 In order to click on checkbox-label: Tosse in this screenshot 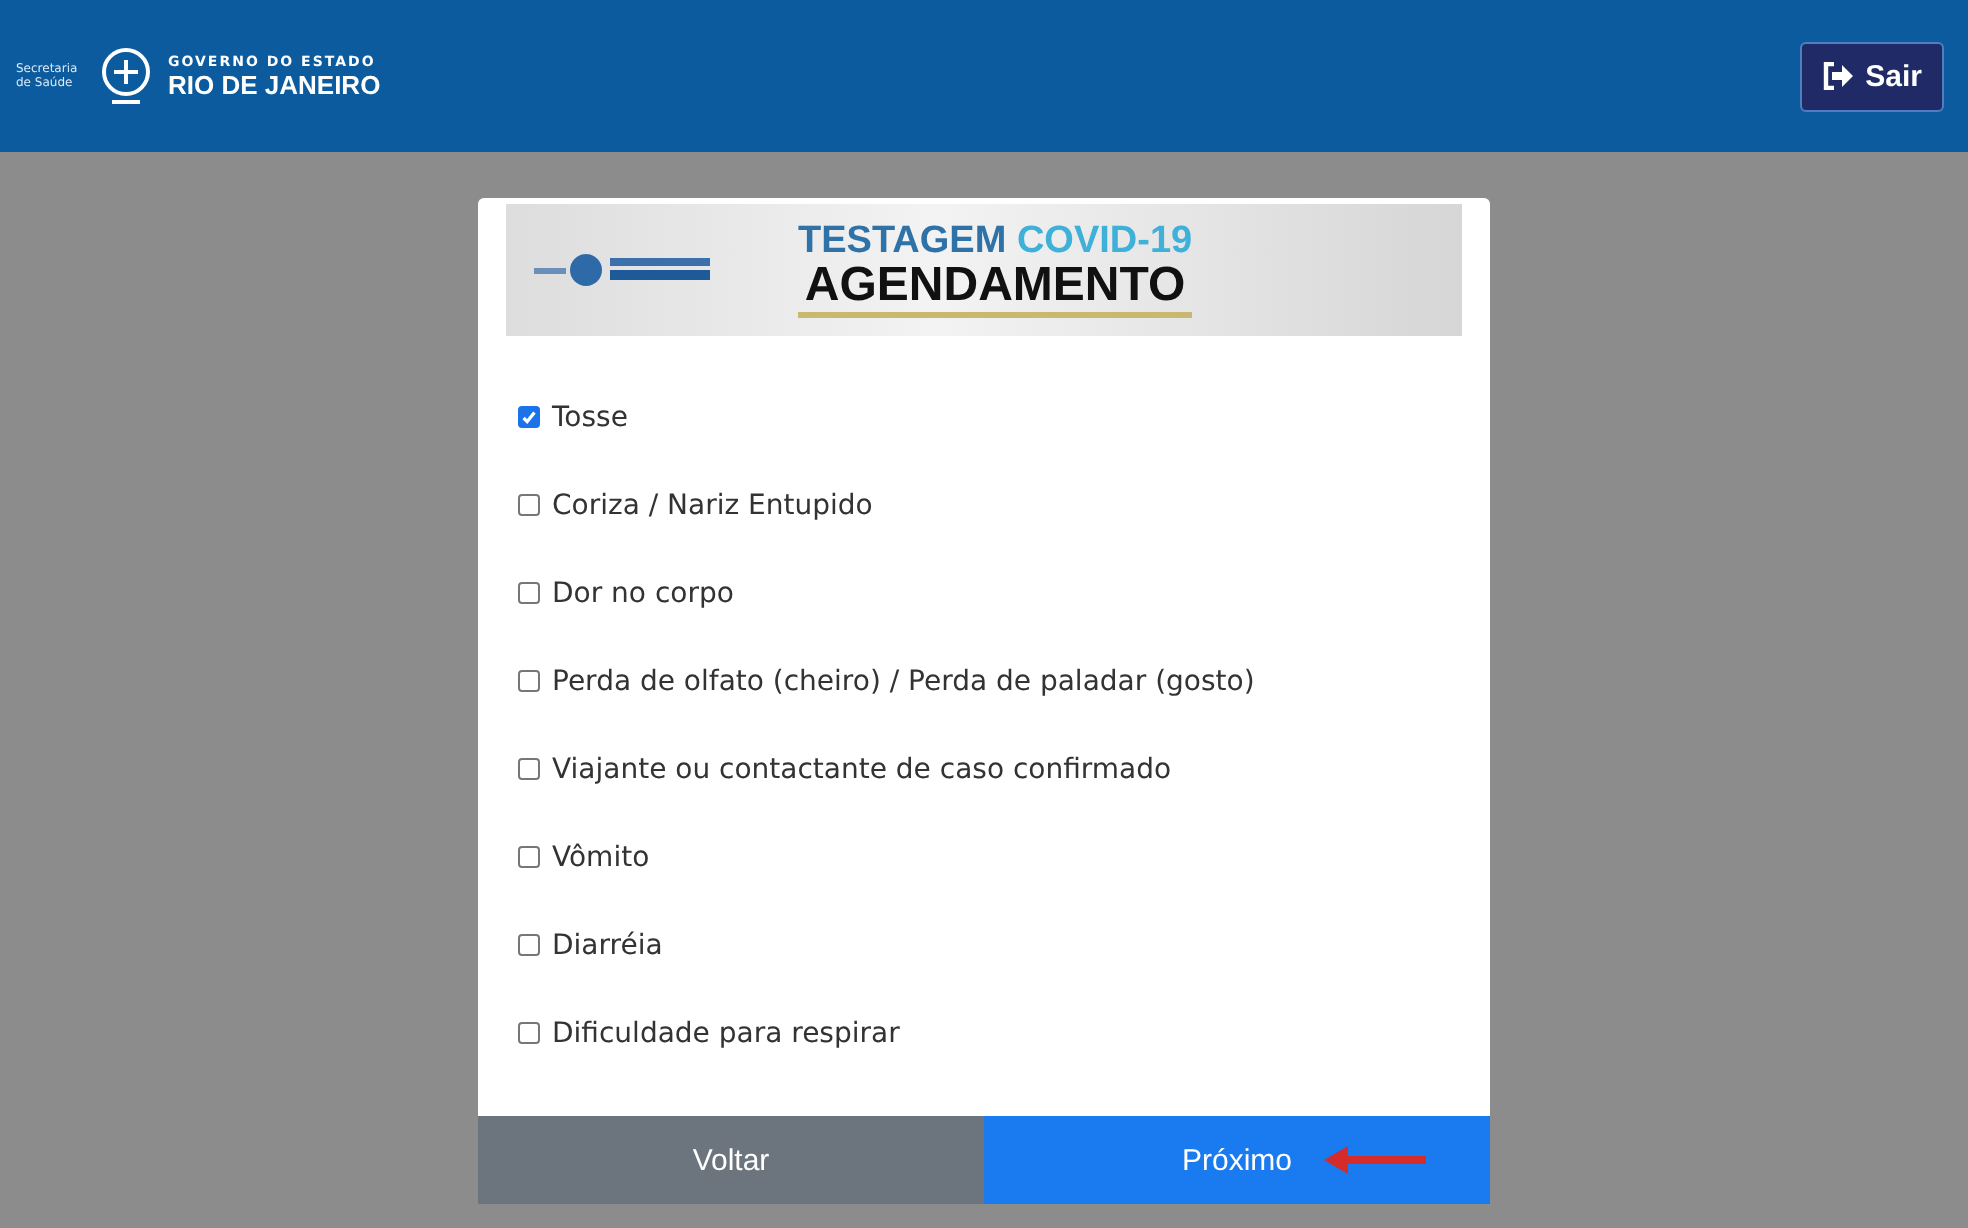, I will do `click(590, 417)`.